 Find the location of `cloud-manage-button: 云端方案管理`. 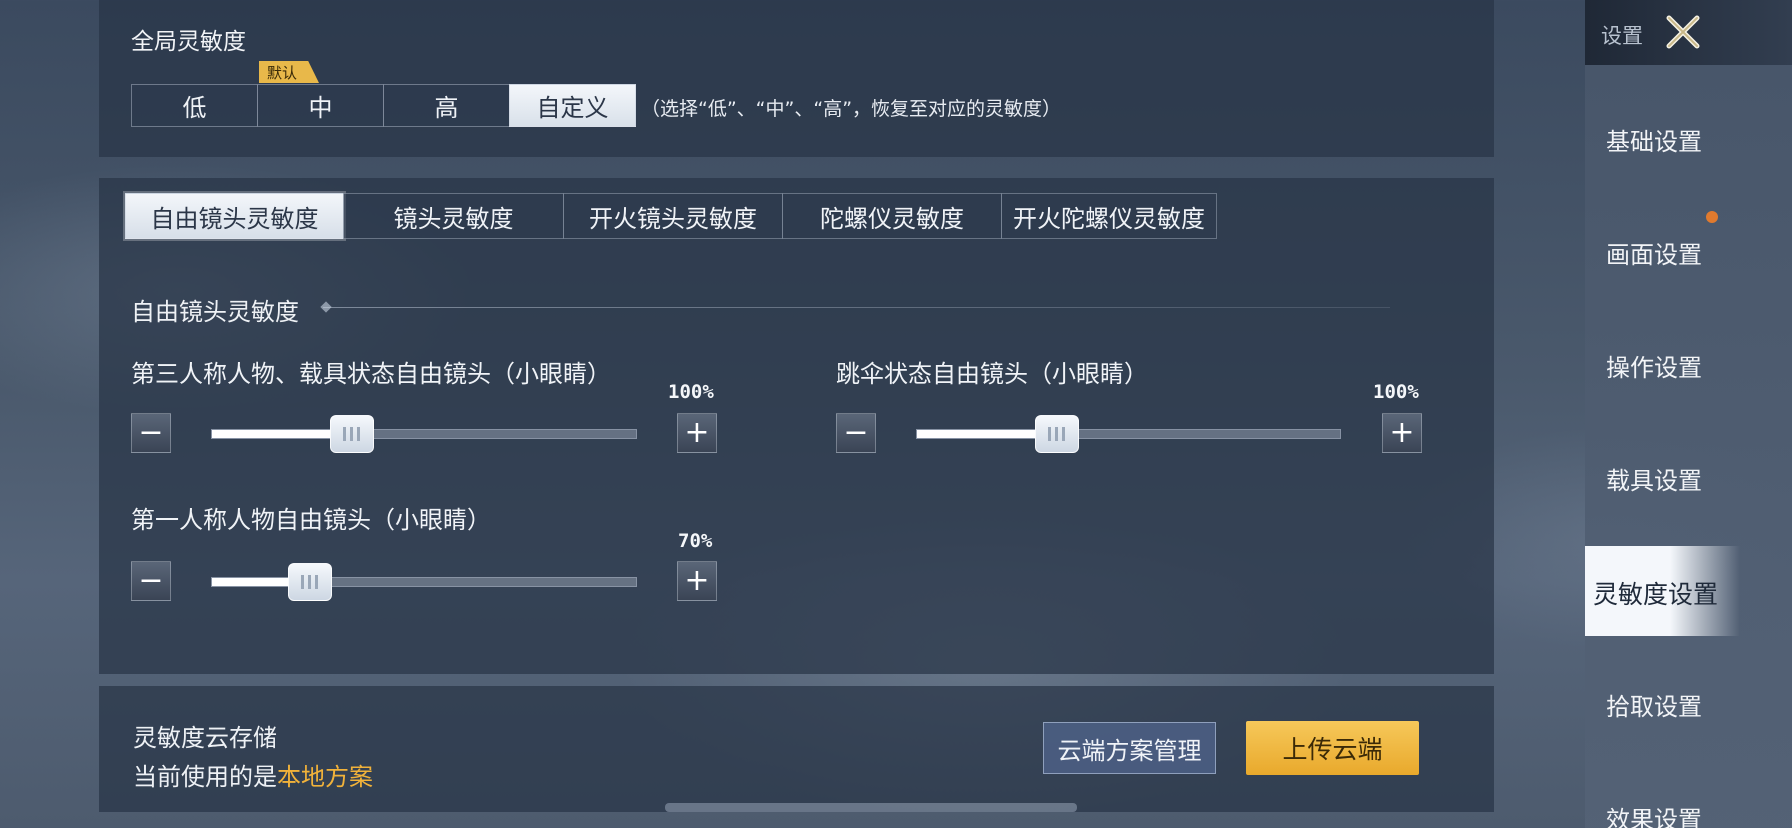

cloud-manage-button: 云端方案管理 is located at coordinates (1129, 748).